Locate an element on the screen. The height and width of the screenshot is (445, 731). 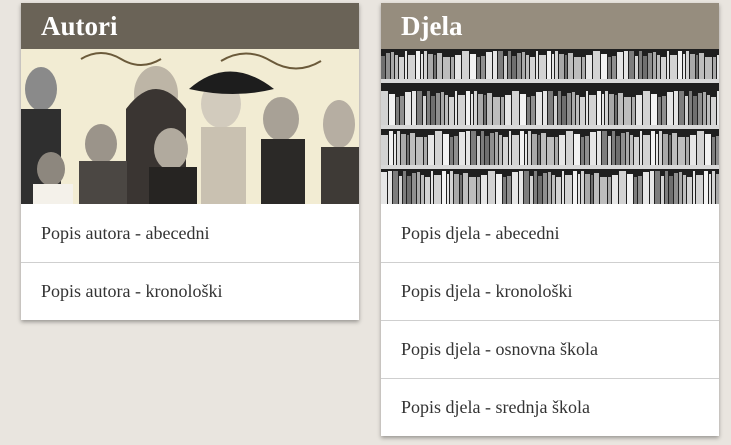
authors-chronological-link: Popis autora - kronološki is located at coordinates (190, 291).